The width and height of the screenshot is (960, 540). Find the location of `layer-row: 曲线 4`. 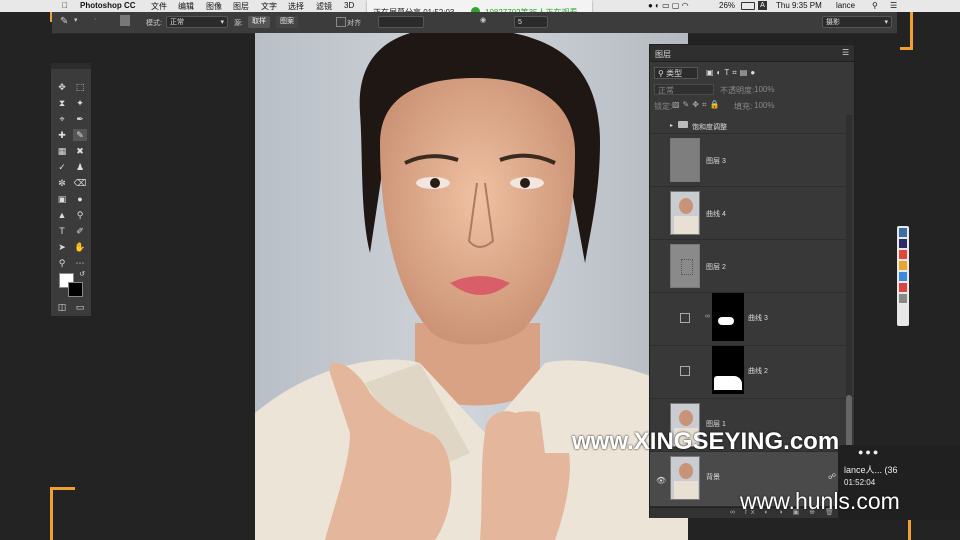

layer-row: 曲线 4 is located at coordinates (748, 213).